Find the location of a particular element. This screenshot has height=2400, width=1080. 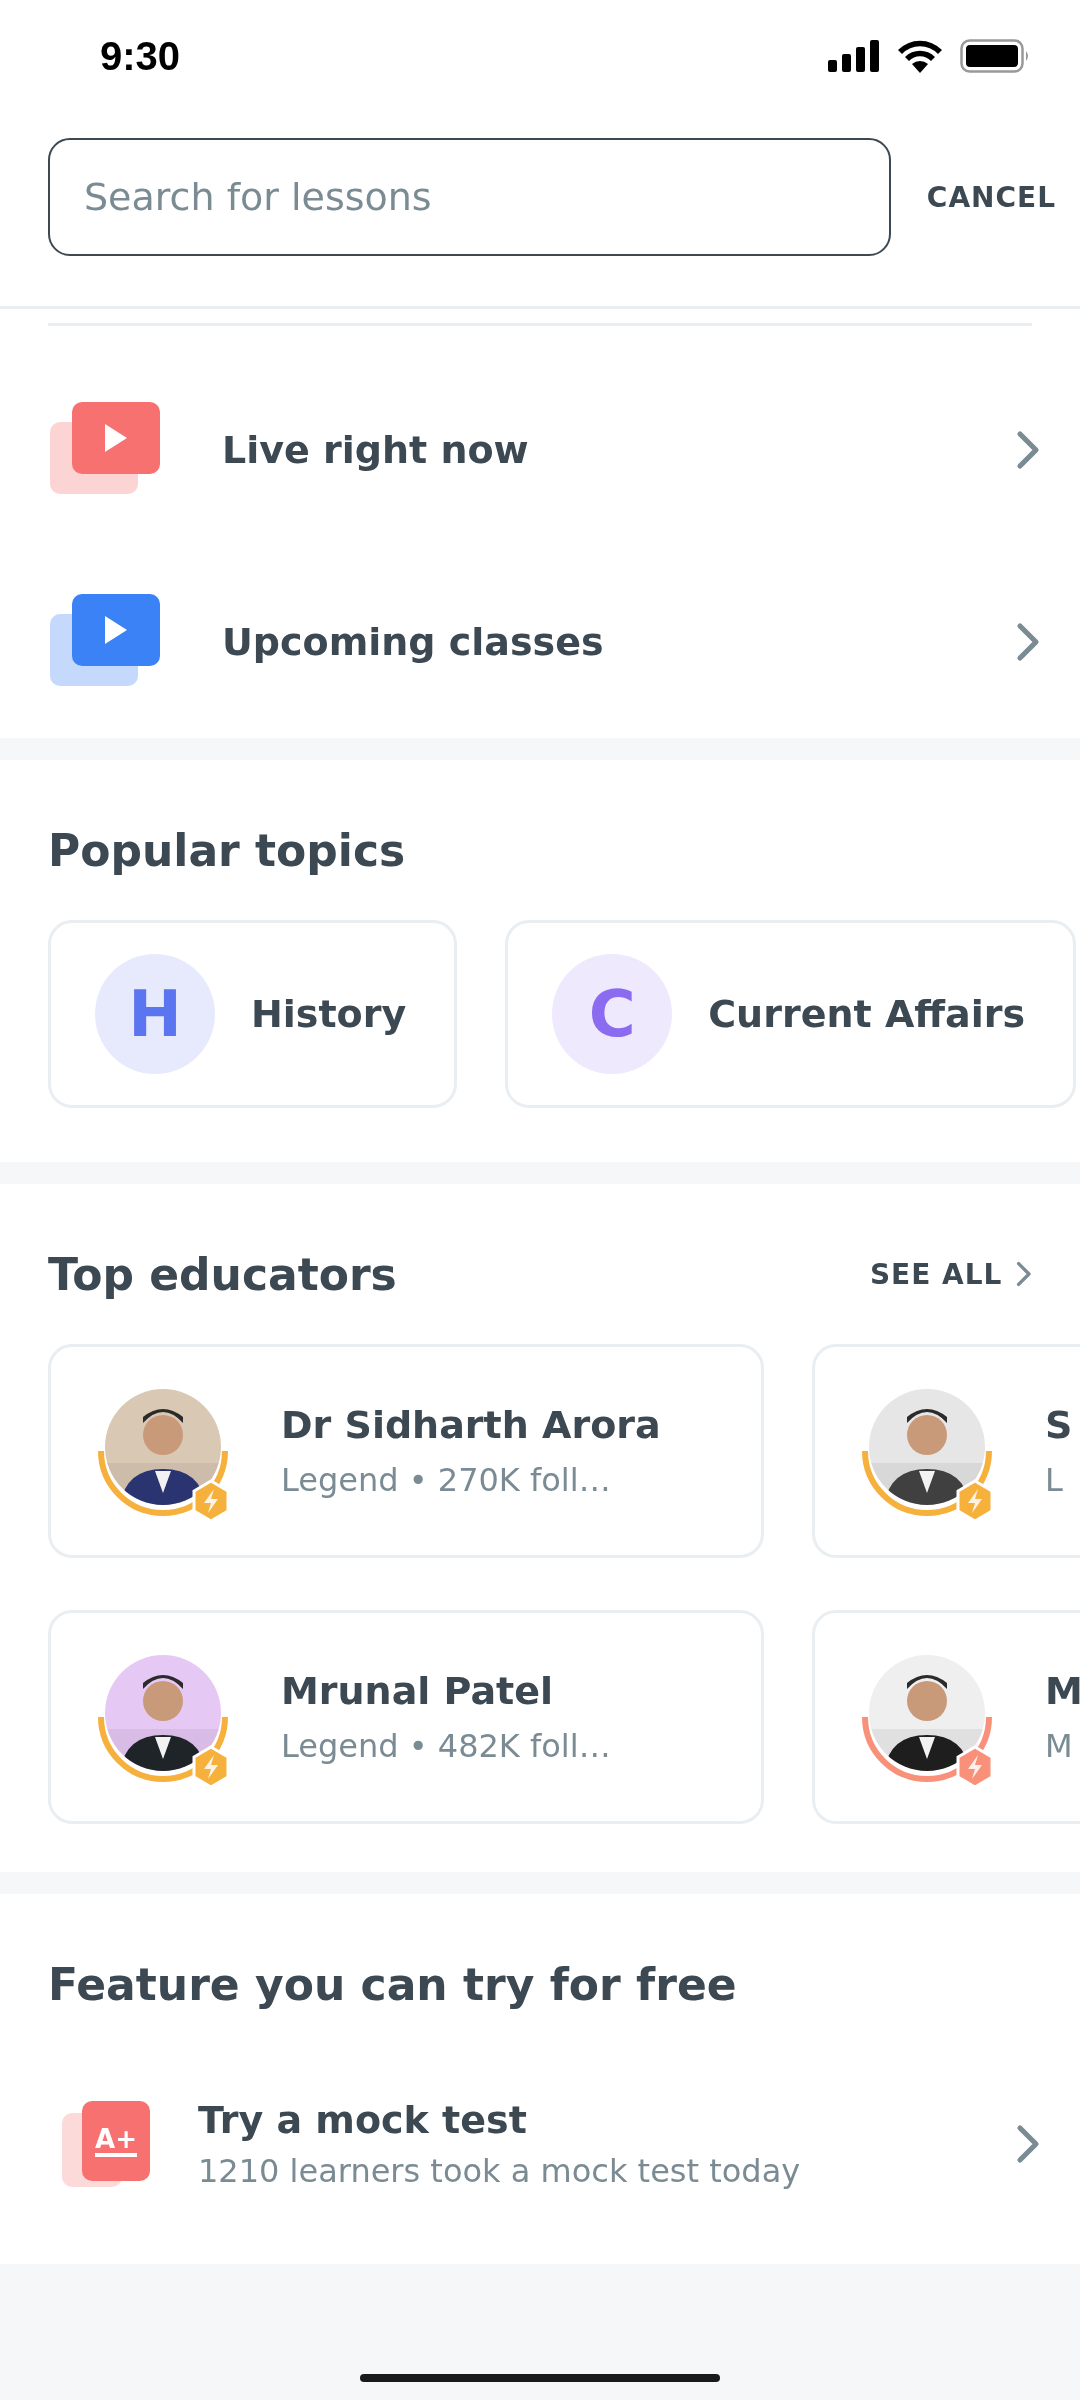

topic-label: History is located at coordinates (329, 1014).